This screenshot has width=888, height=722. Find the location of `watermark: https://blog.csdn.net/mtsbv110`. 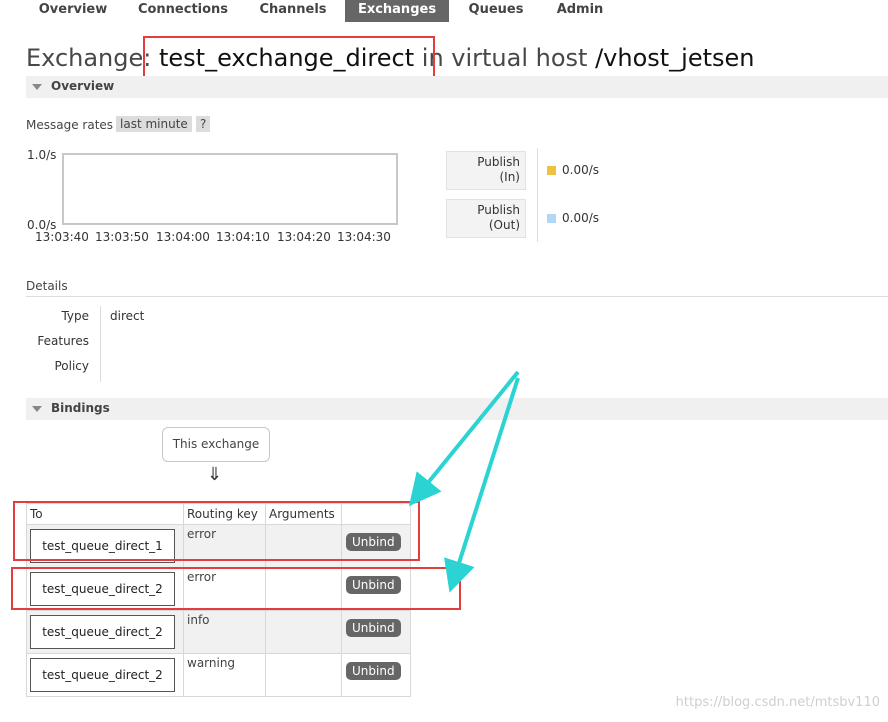

watermark: https://blog.csdn.net/mtsbv110 is located at coordinates (777, 702).